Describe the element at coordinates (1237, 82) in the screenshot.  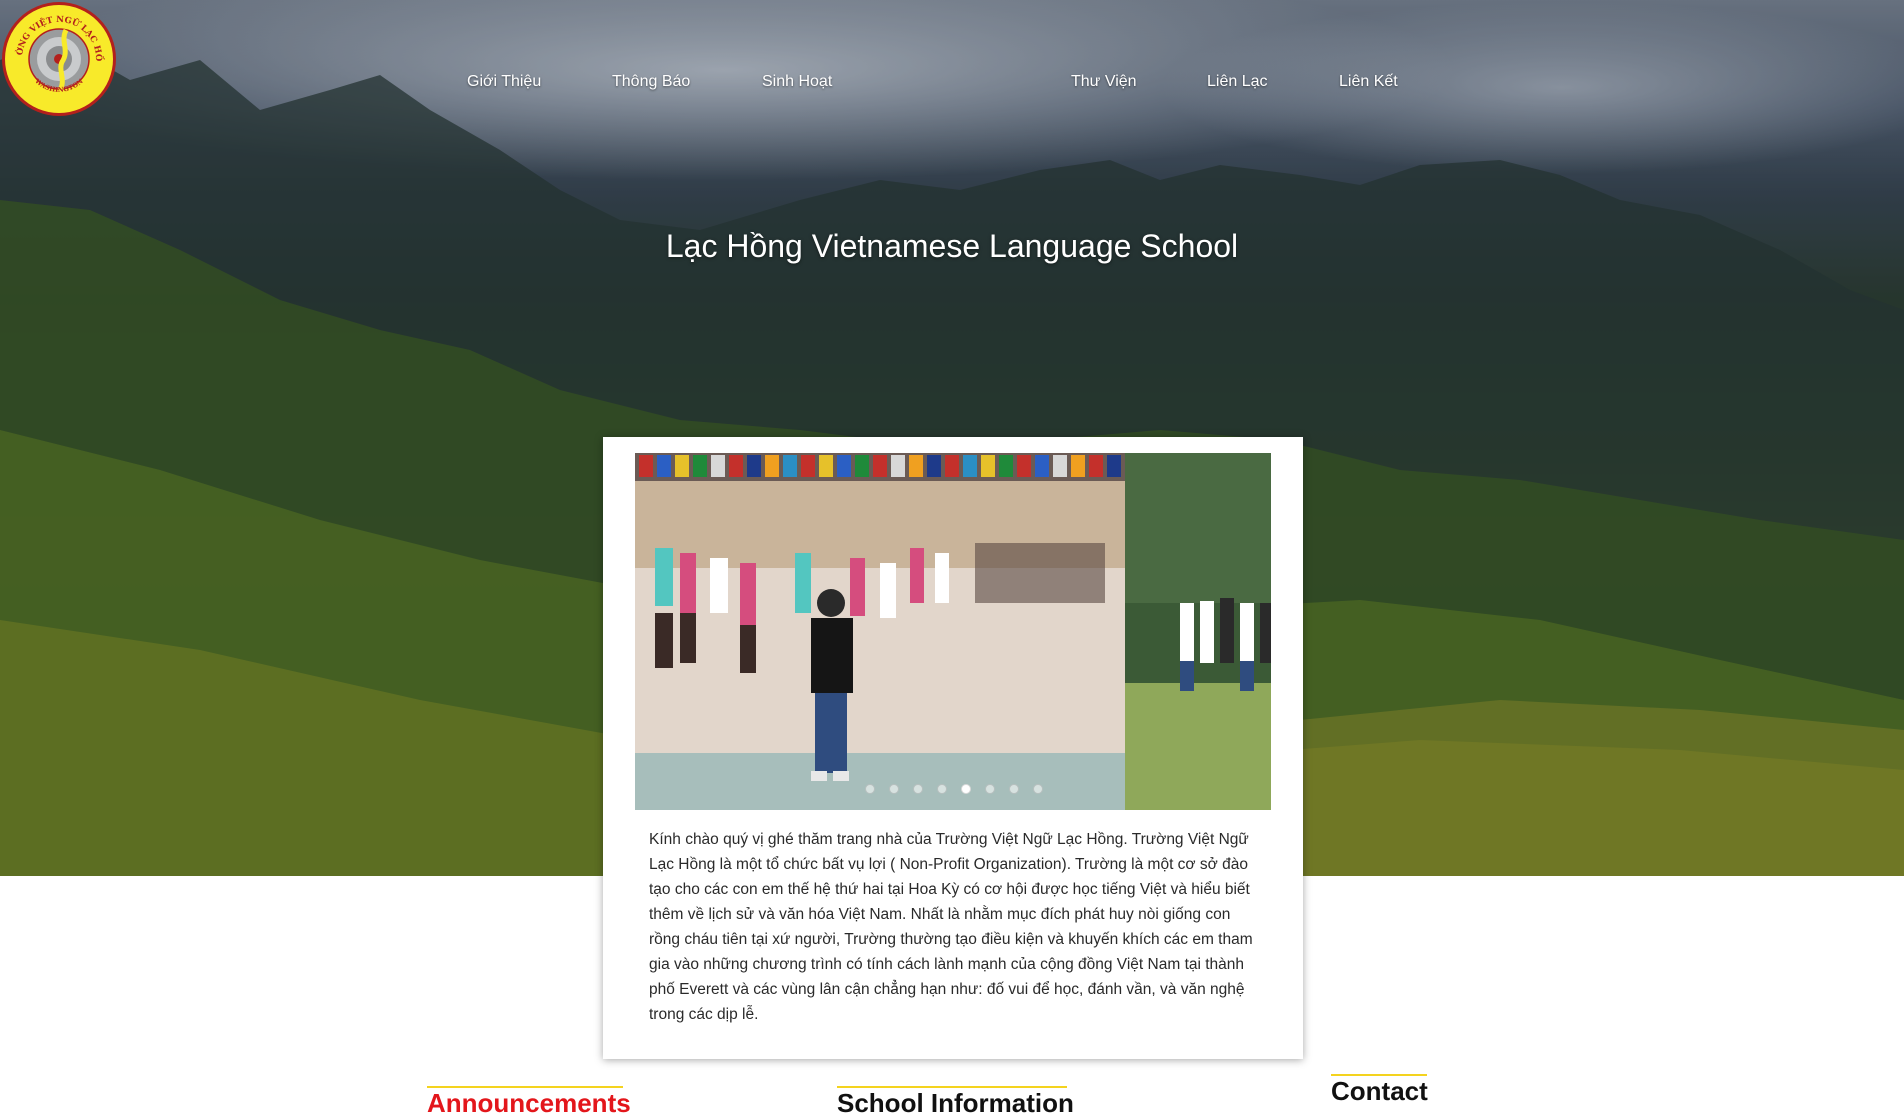
I see `nav-lien-lac: Liên Lạc` at that location.